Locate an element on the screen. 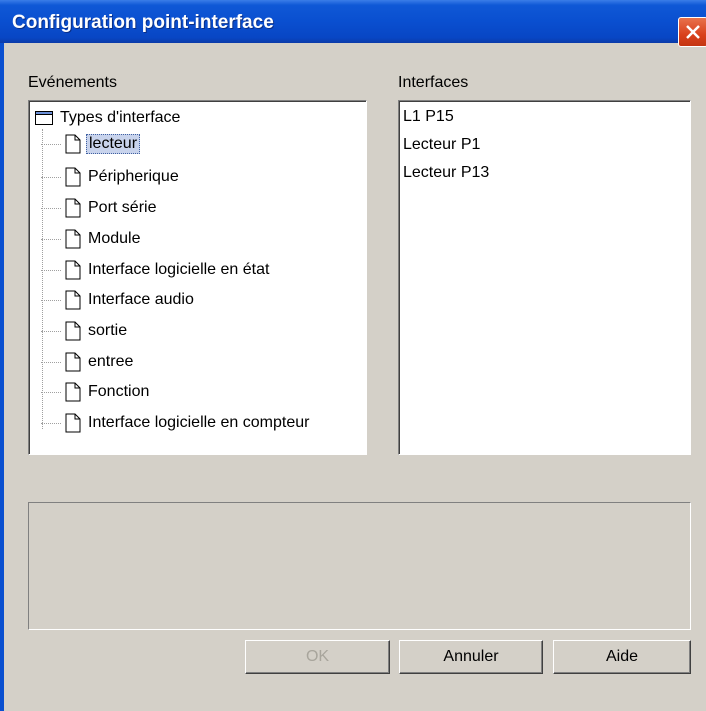 The width and height of the screenshot is (706, 711). tree-item-port-serie: Port série is located at coordinates (99, 208).